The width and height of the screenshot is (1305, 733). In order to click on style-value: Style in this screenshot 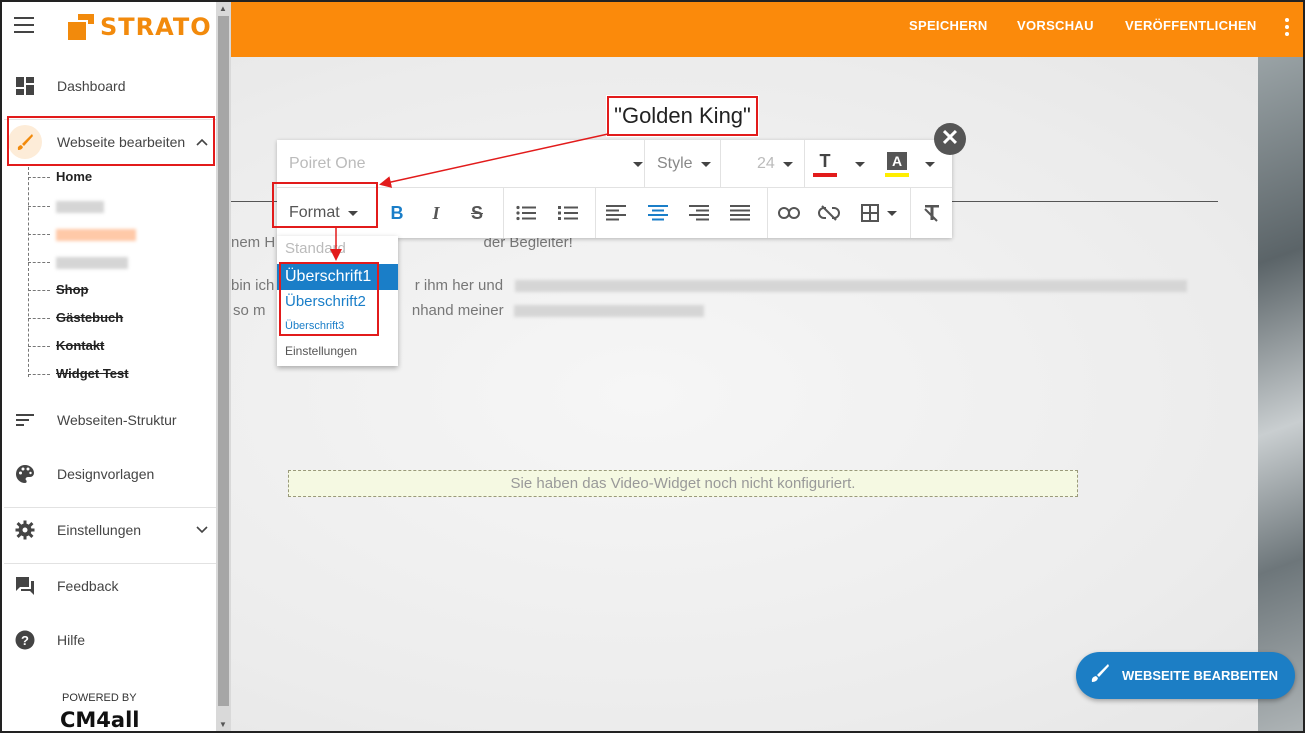, I will do `click(675, 163)`.